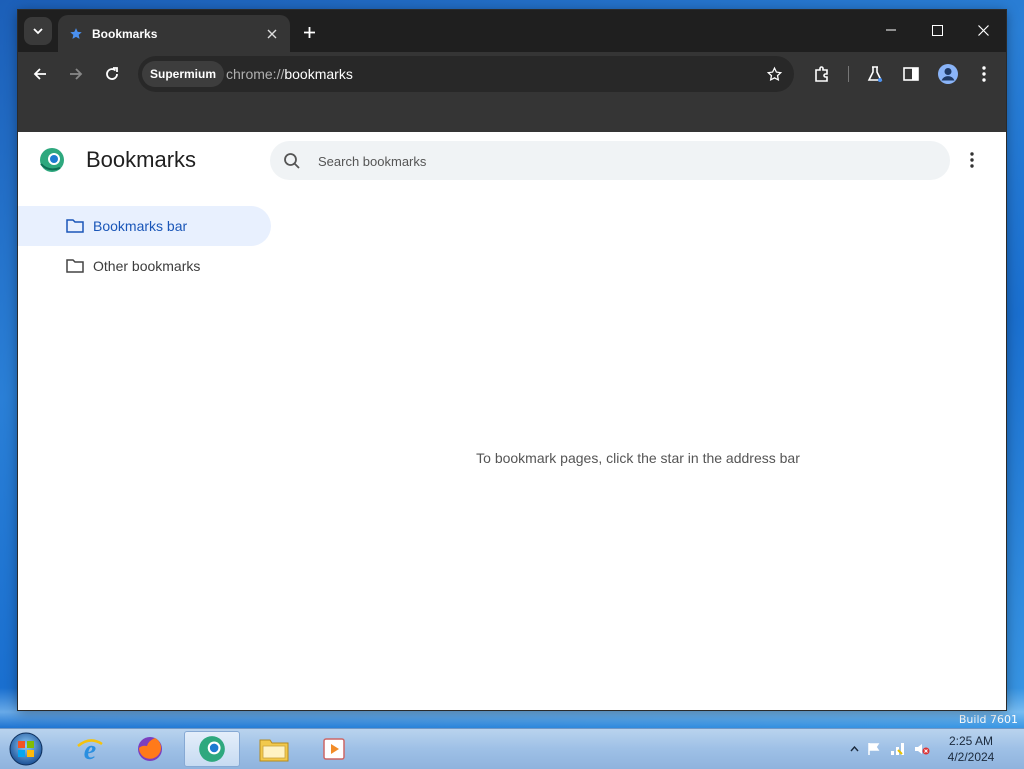 This screenshot has height=769, width=1024. I want to click on taskbar-firefox, so click(150, 749).